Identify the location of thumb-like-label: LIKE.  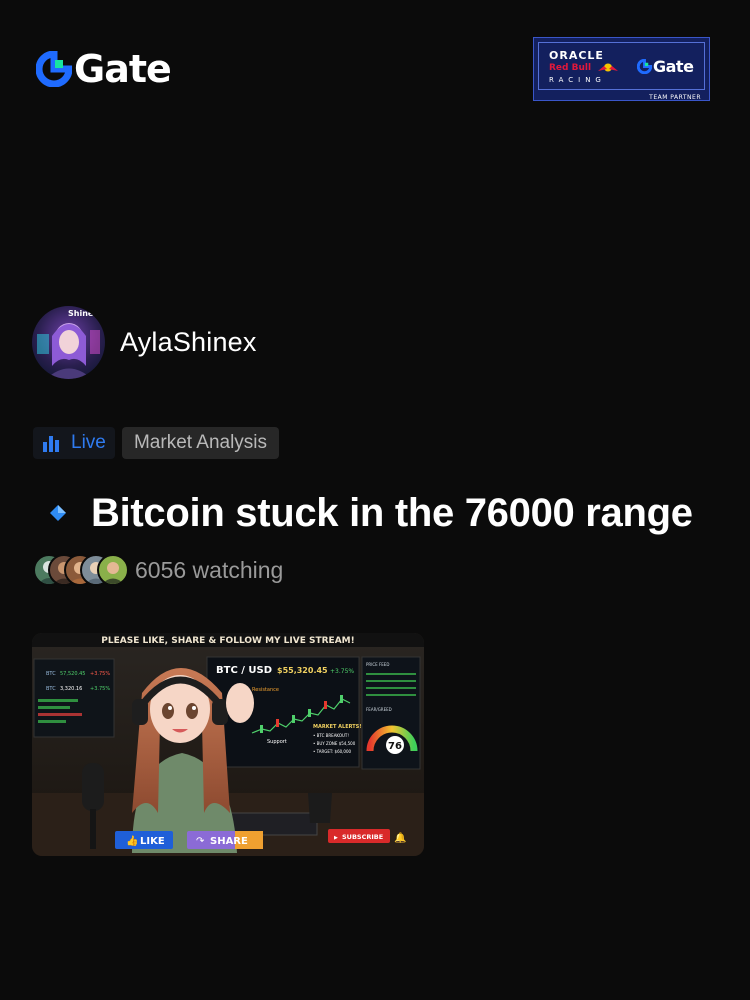
(152, 841).